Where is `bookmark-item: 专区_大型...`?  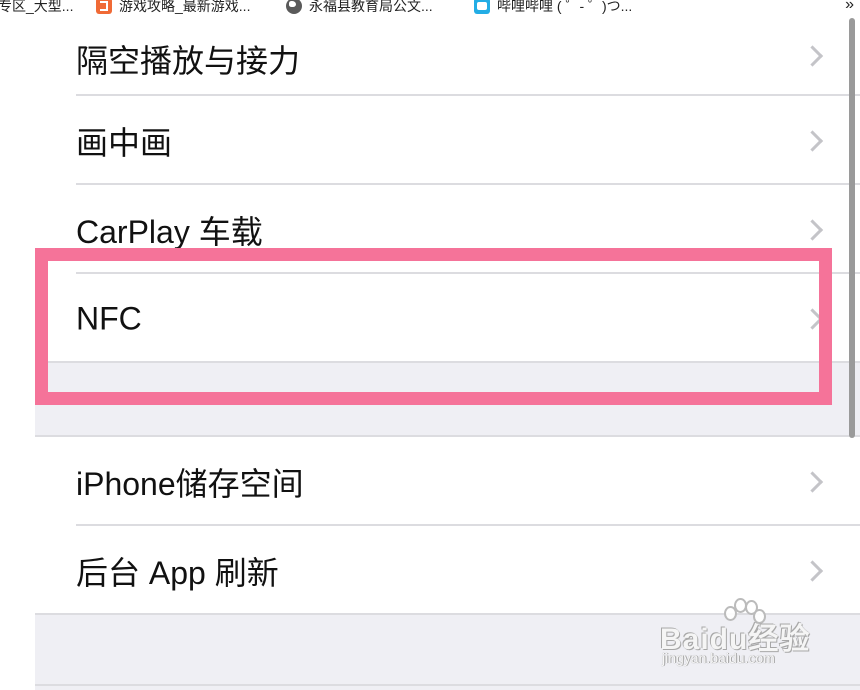
bookmark-item: 专区_大型... is located at coordinates (36, 7).